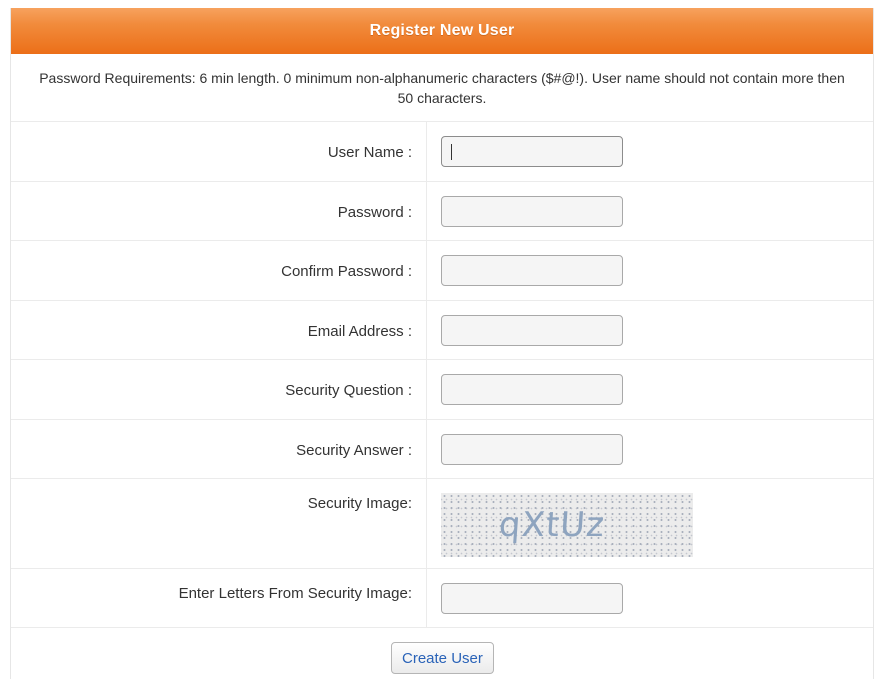 The image size is (874, 679). I want to click on submit-row: Create User, so click(442, 653).